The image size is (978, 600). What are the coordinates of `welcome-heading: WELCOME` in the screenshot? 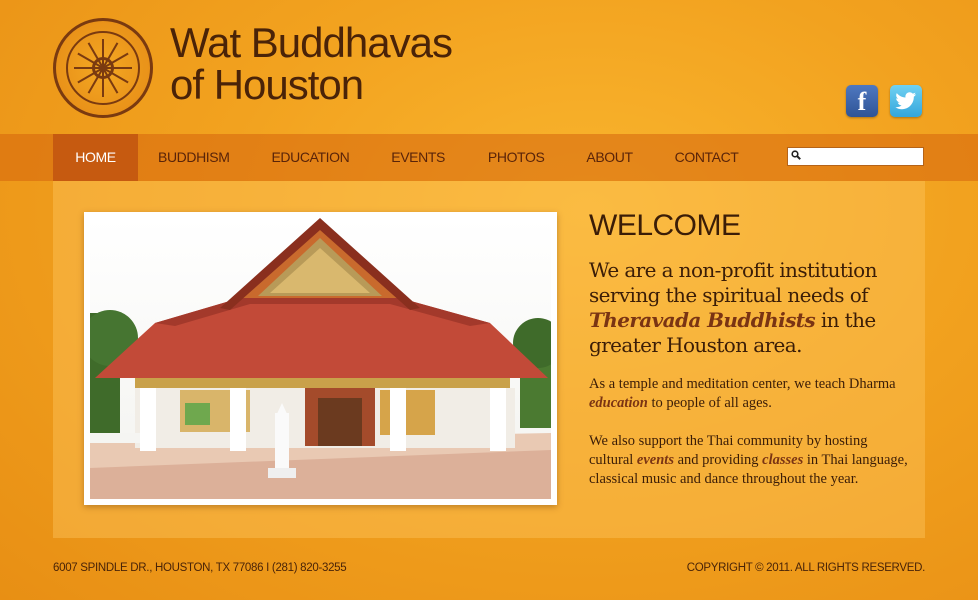 It's located at (665, 225).